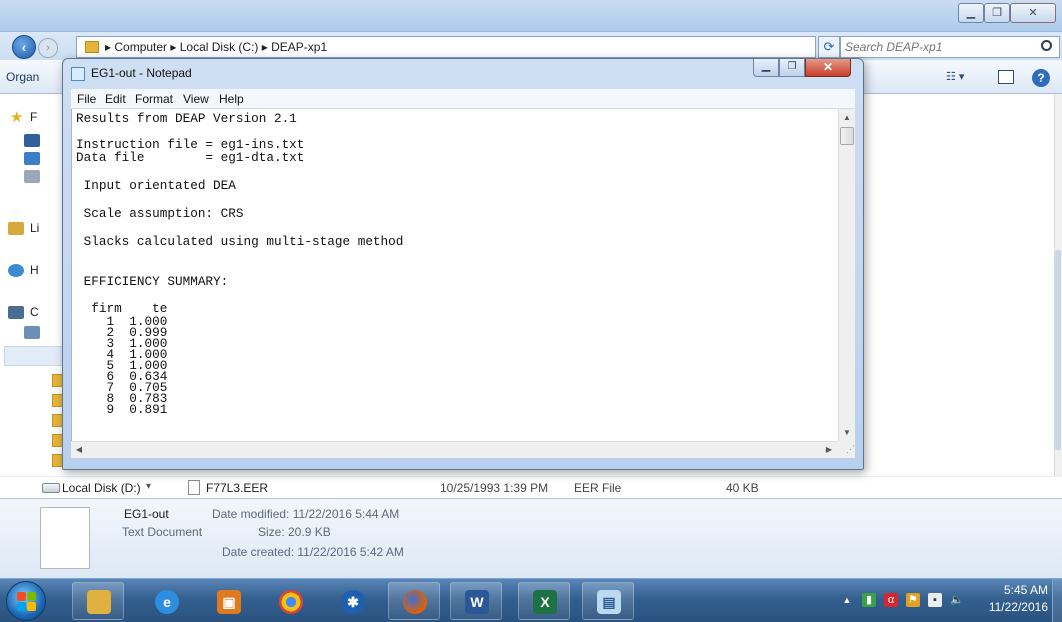  What do you see at coordinates (792, 68) in the screenshot?
I see `notepad-maximize-button: ❐` at bounding box center [792, 68].